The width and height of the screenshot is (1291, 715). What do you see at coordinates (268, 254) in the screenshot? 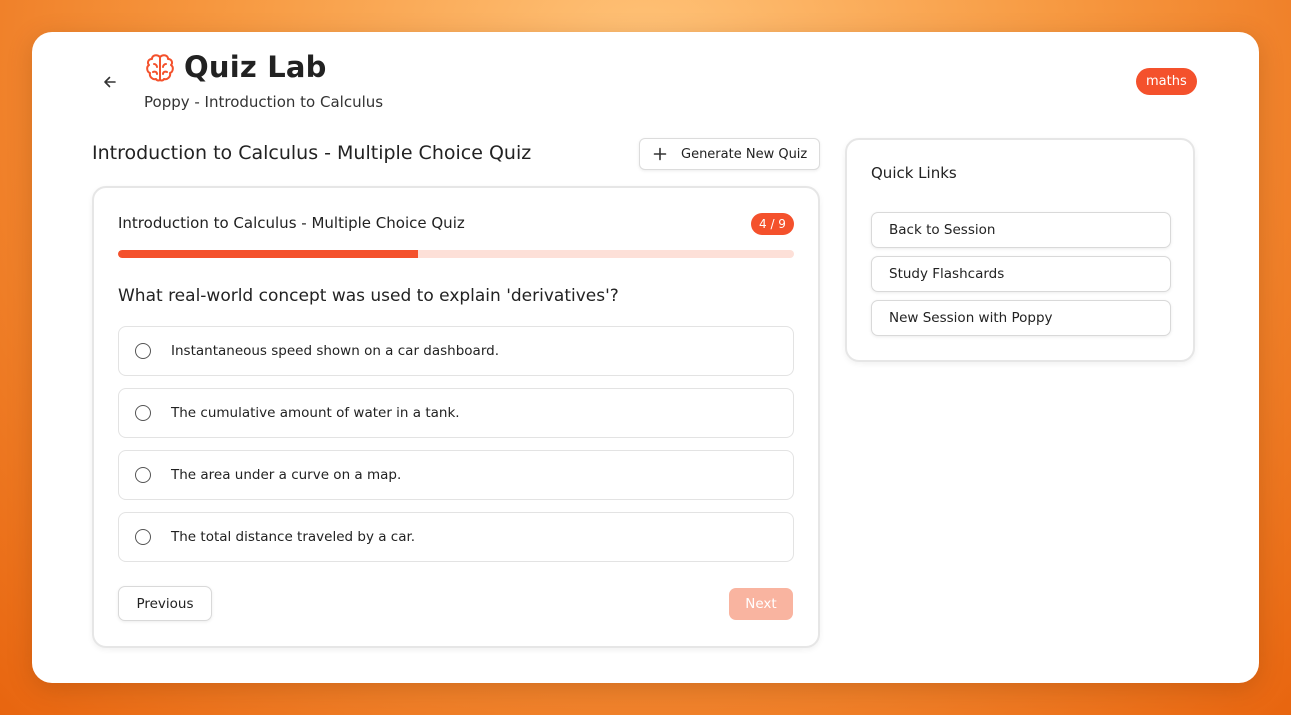
I see `progress-bar-fill` at bounding box center [268, 254].